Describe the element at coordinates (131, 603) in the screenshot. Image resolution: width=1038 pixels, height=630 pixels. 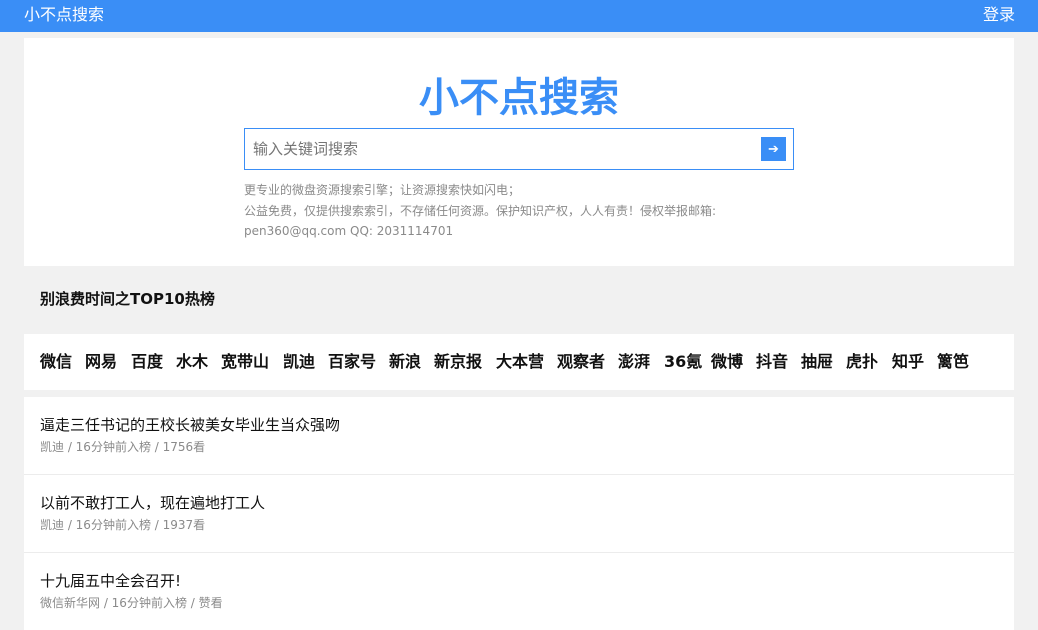
I see `item-meta: 微信新华网 / 16分钟前入榜 / 赞看` at that location.